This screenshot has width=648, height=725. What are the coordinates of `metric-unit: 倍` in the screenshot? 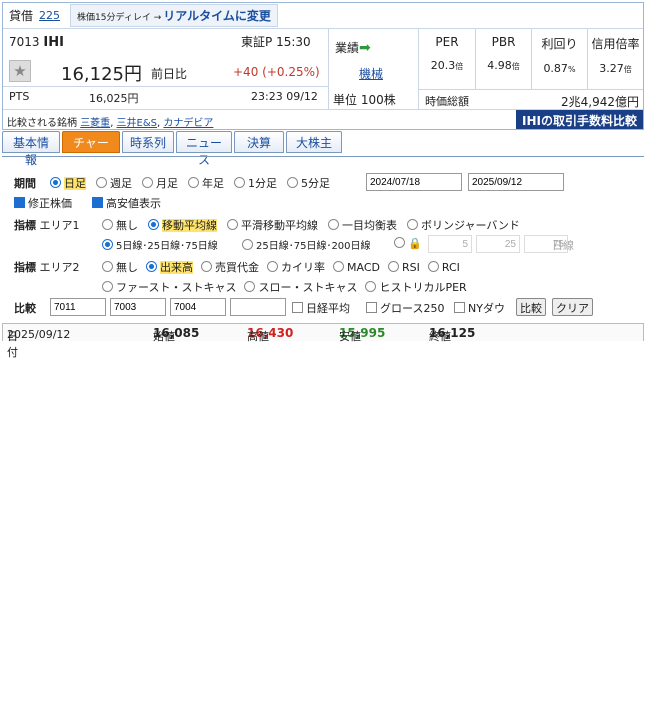 It's located at (627, 69).